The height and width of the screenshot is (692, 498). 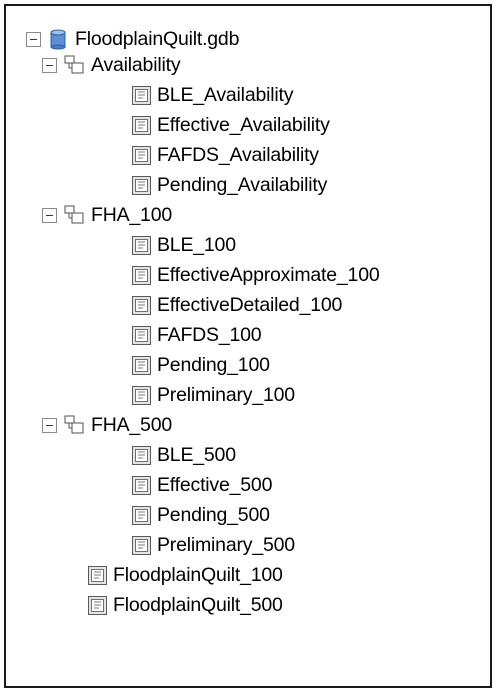 I want to click on tree-node-item: Effective_500, so click(x=202, y=485).